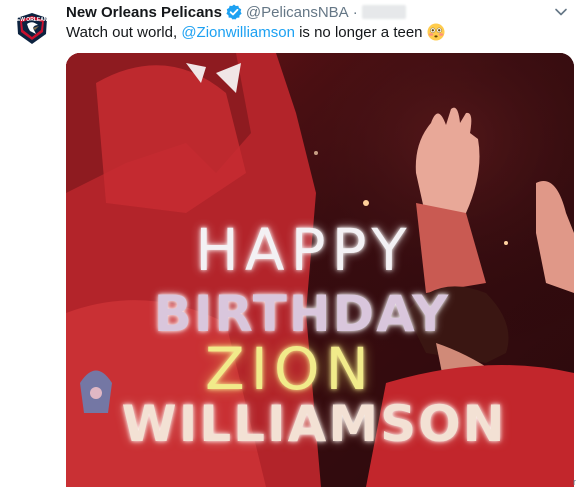 Image resolution: width=578 pixels, height=487 pixels. I want to click on pelicans-logo: NEW ORLEANS, so click(32, 28).